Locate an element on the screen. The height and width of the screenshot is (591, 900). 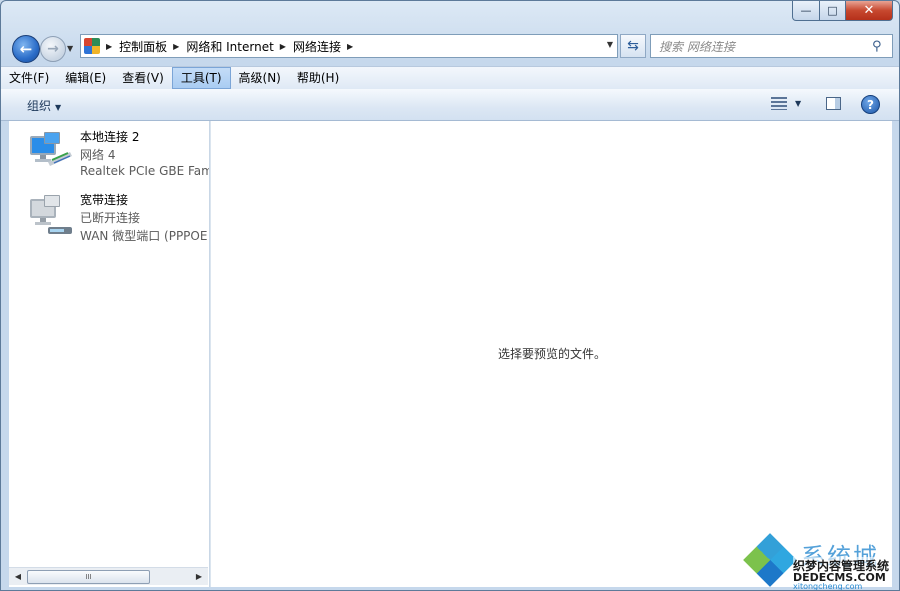
breadcrumb-control-panel: 控制面板 is located at coordinates (143, 46).